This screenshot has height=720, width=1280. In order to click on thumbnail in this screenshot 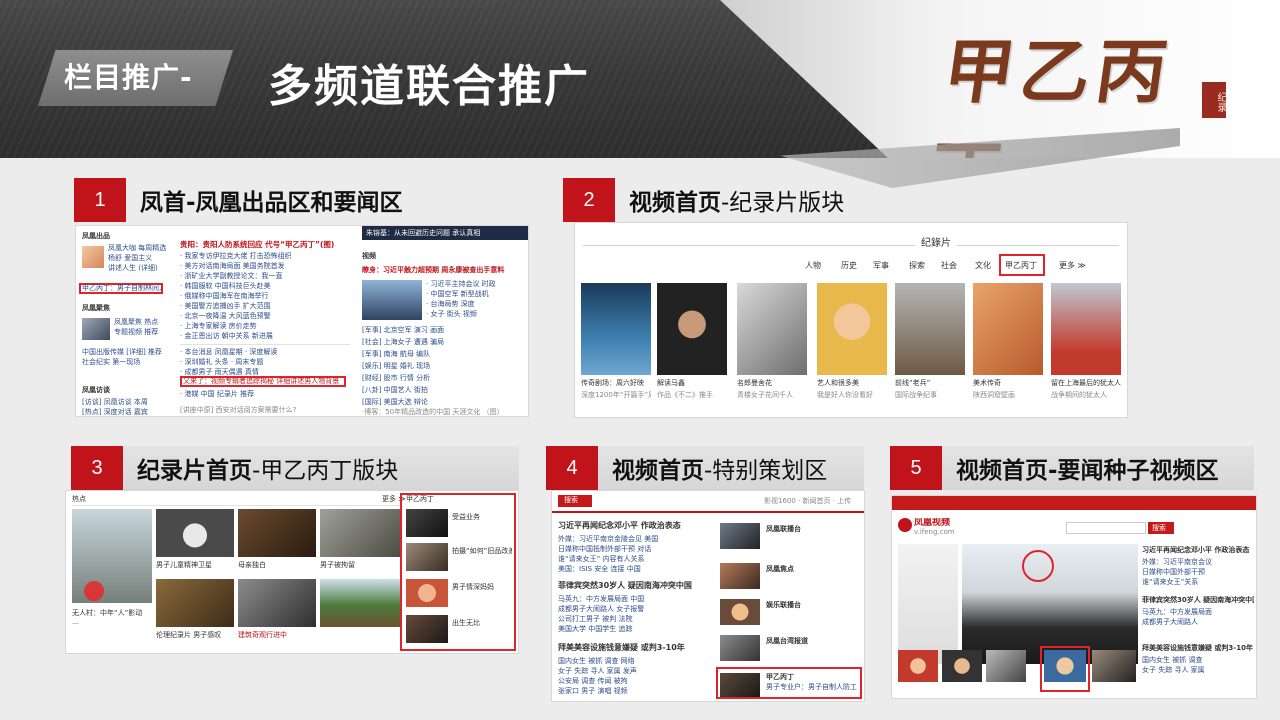, I will do `click(96, 329)`.